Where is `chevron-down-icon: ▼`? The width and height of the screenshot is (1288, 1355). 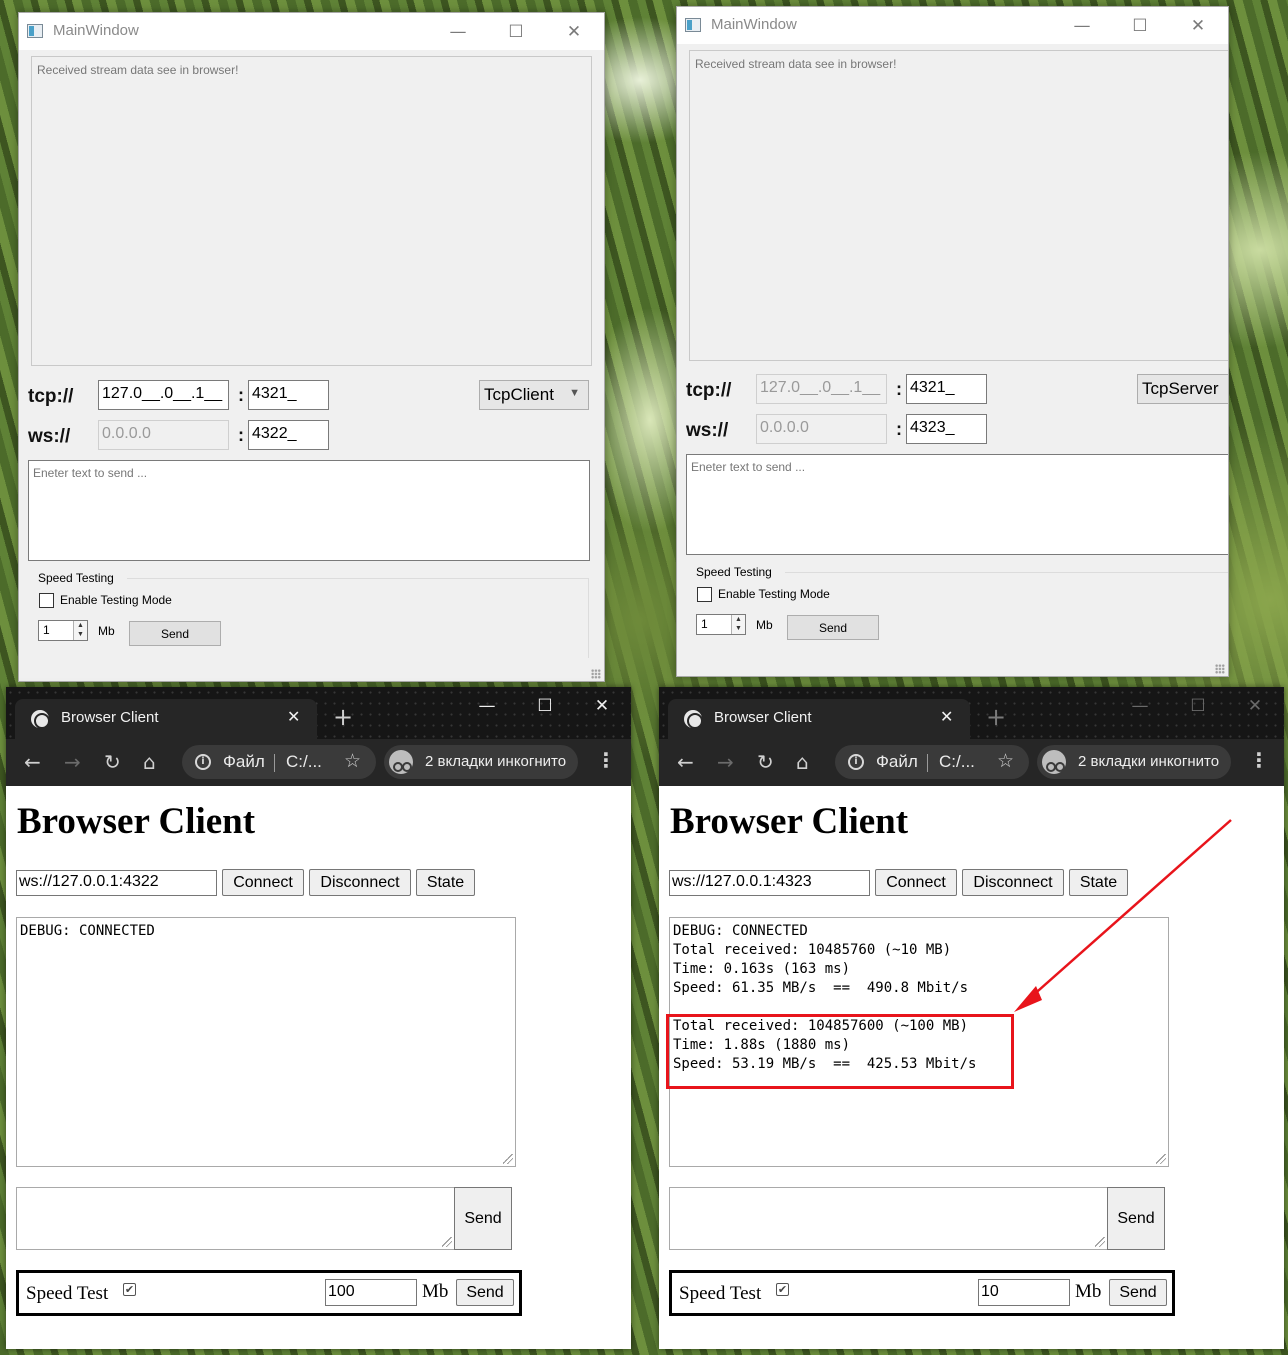
chevron-down-icon: ▼ is located at coordinates (574, 393).